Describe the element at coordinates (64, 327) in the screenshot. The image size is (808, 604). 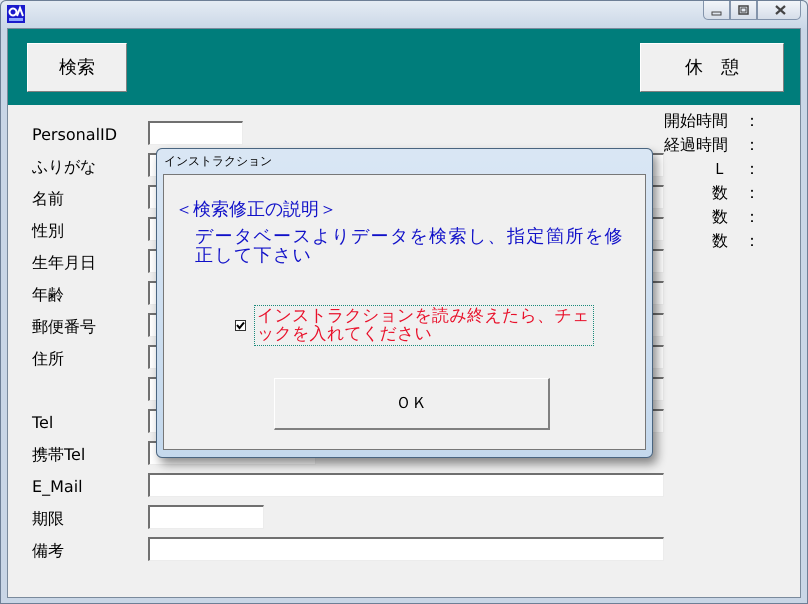
I see `field-label: 郵便番号` at that location.